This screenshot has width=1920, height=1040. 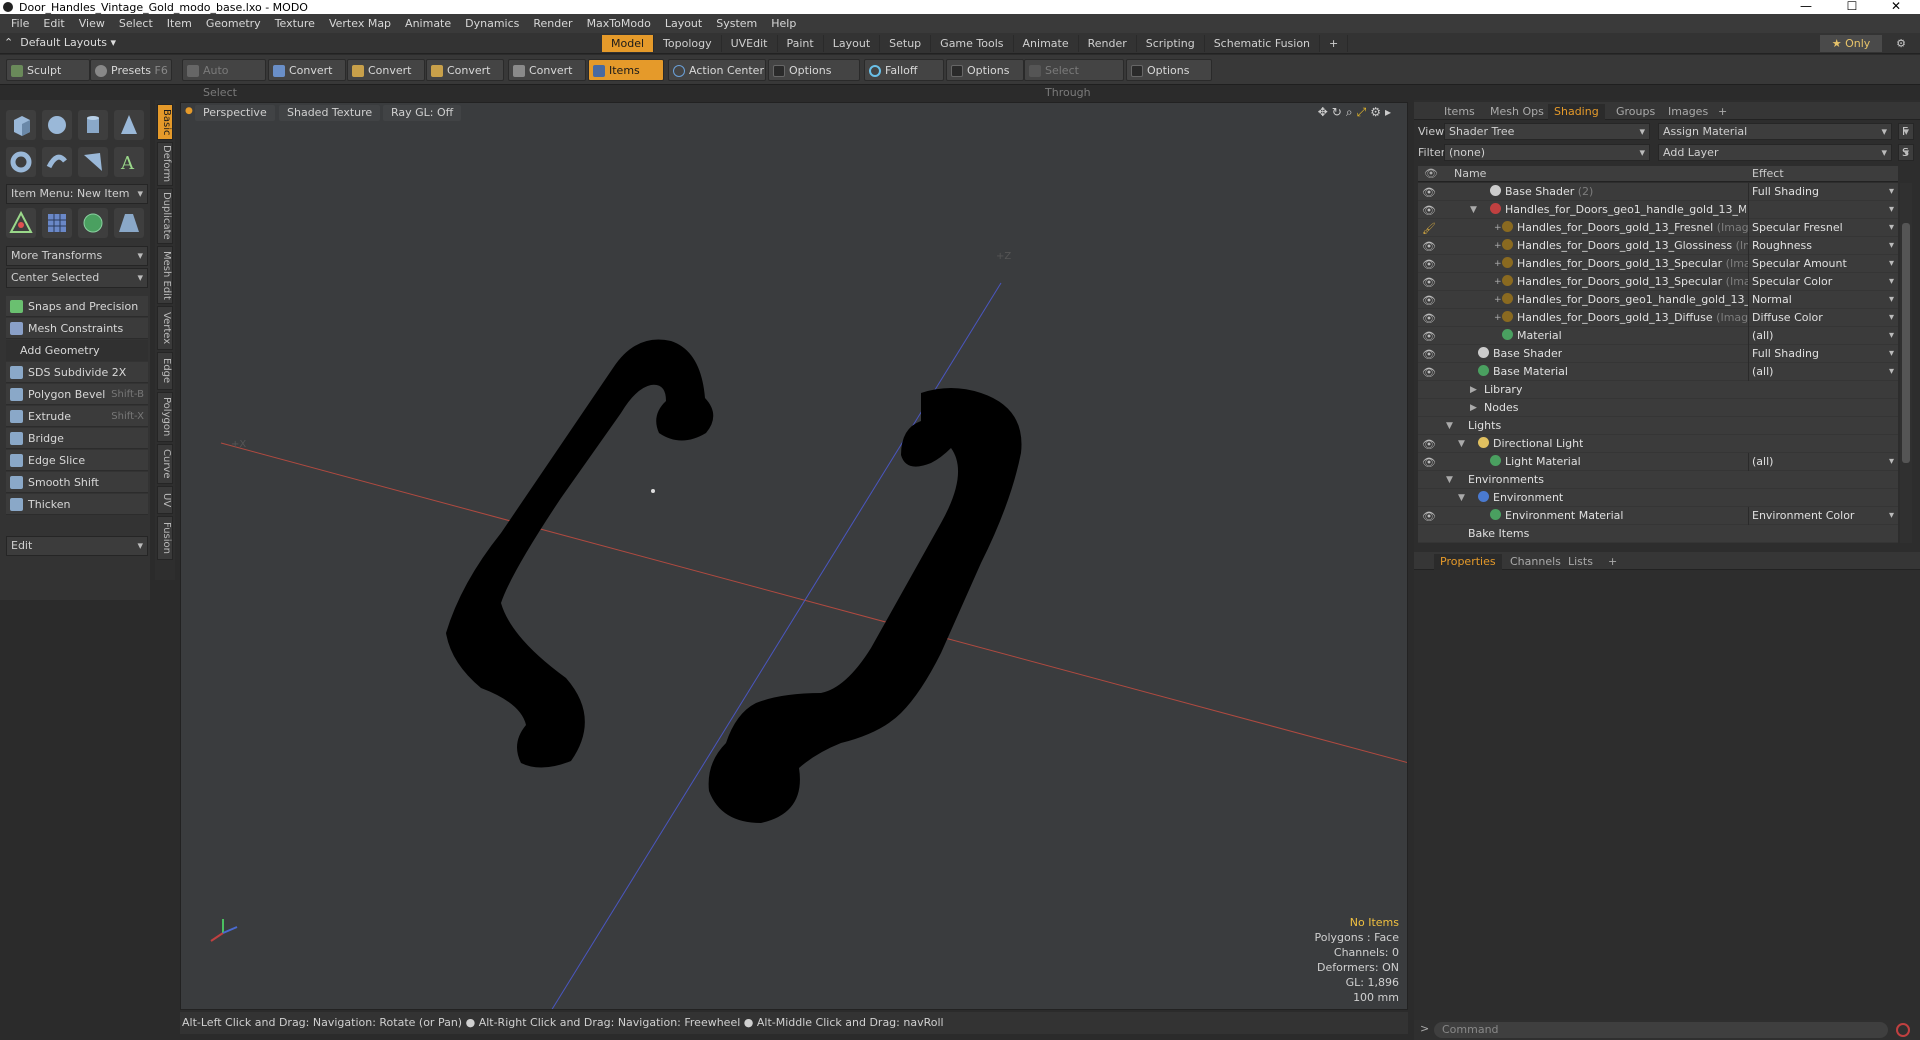 I want to click on tab-game-tools: Game Tools, so click(x=972, y=43).